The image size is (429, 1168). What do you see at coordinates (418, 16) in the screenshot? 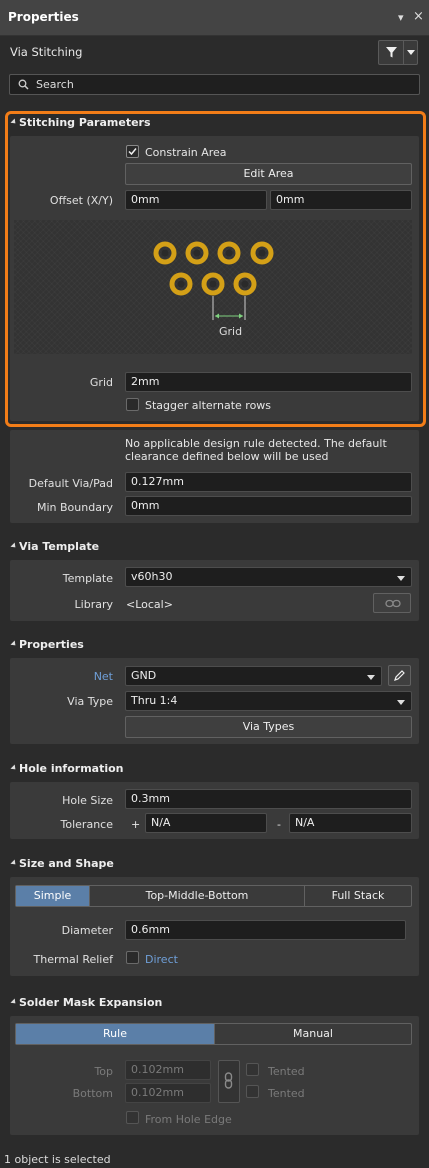
I see `close-icon: ×` at bounding box center [418, 16].